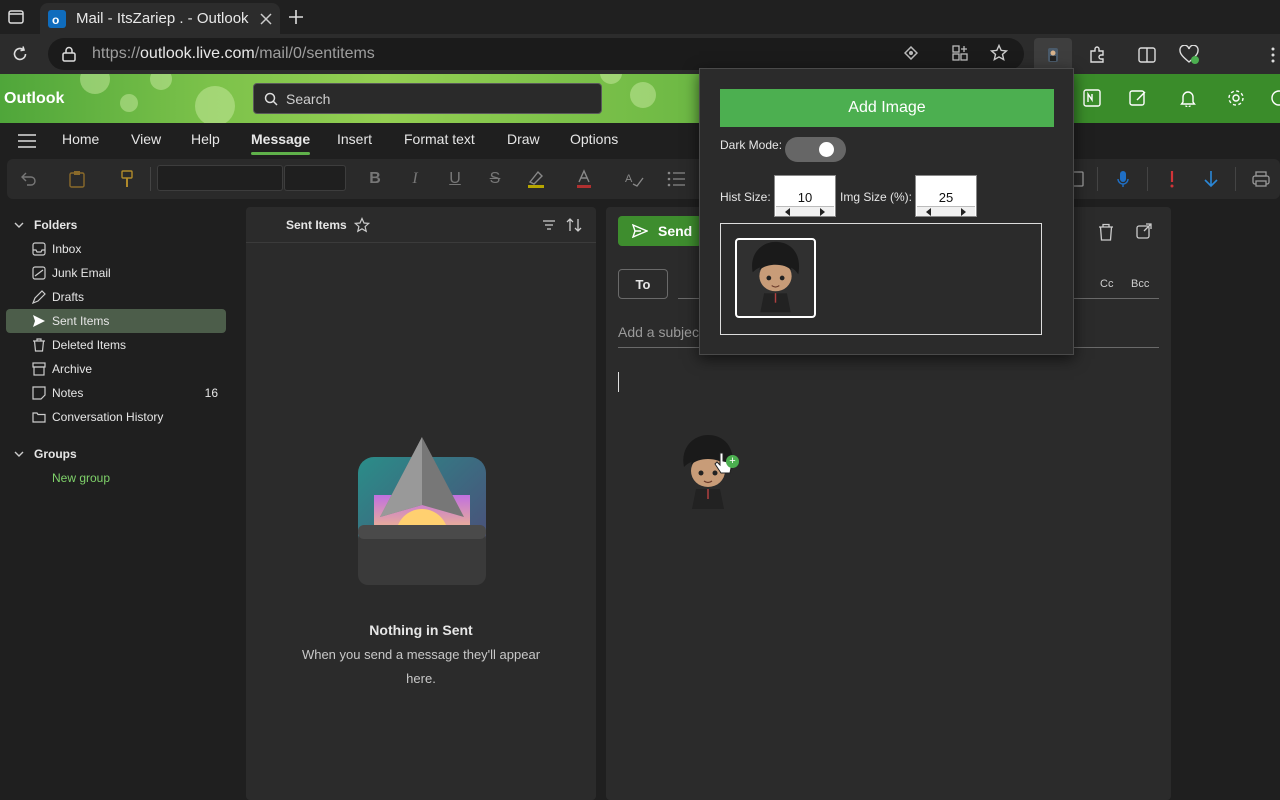 The width and height of the screenshot is (1280, 800). Describe the element at coordinates (421, 225) in the screenshot. I see `message-list-header: Sent Items` at that location.